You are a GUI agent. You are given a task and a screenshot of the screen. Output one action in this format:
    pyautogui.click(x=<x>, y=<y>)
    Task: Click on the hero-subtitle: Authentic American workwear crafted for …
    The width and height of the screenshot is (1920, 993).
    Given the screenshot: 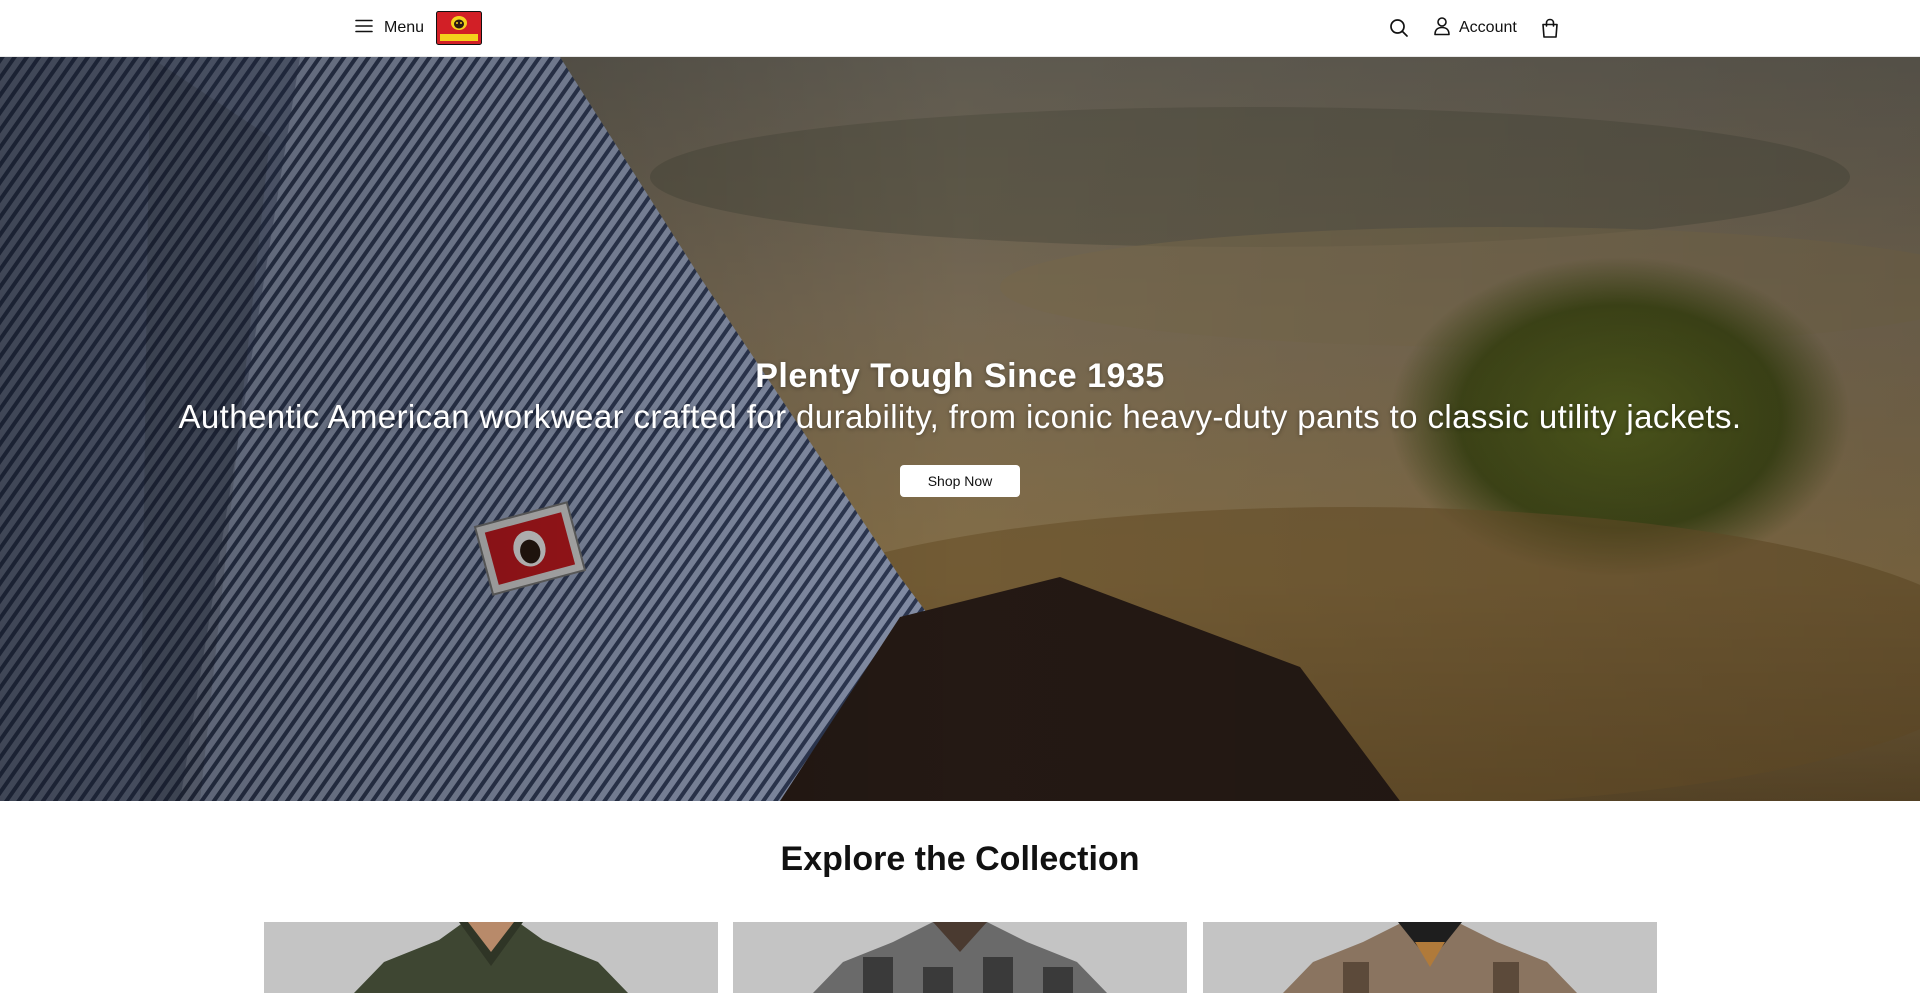 What is the action you would take?
    pyautogui.click(x=960, y=416)
    